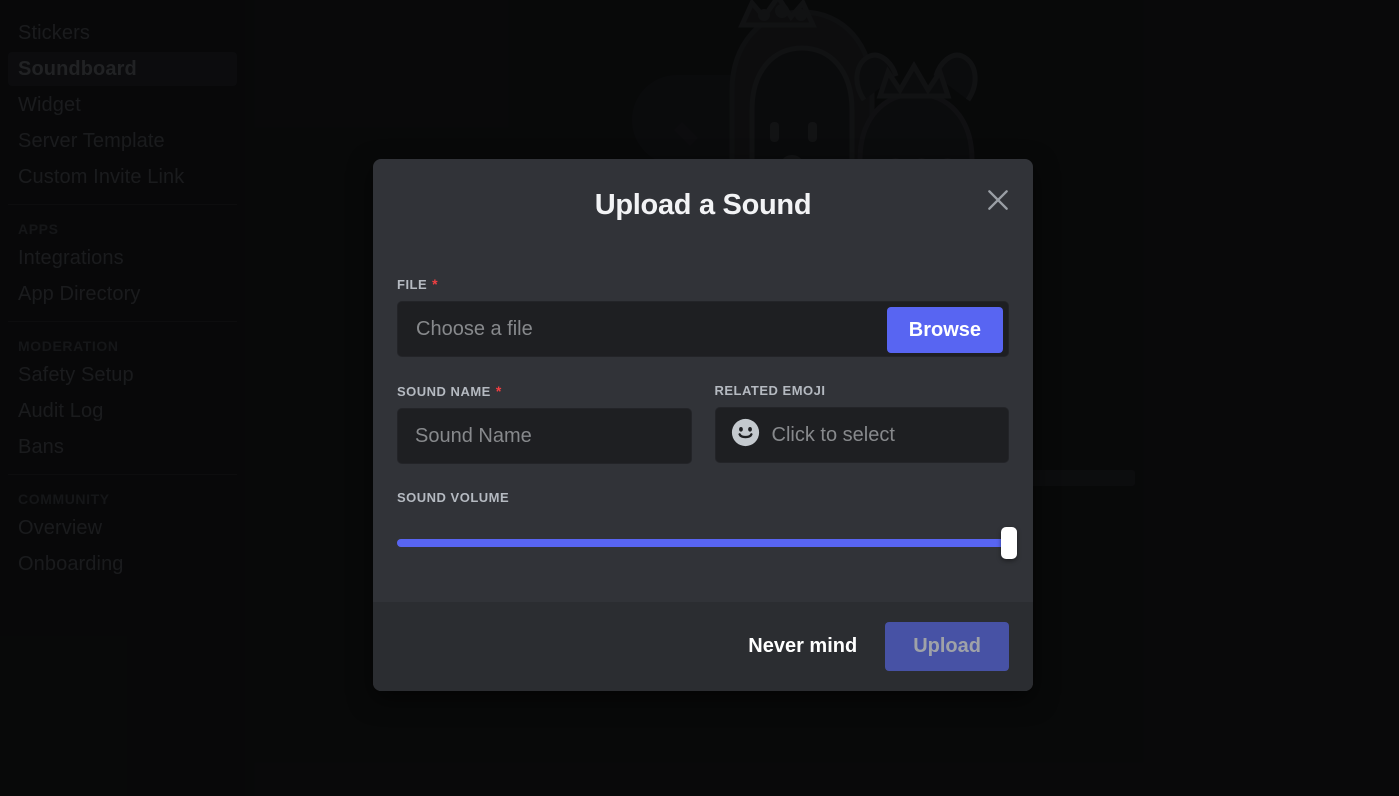  Describe the element at coordinates (998, 200) in the screenshot. I see `close-icon` at that location.